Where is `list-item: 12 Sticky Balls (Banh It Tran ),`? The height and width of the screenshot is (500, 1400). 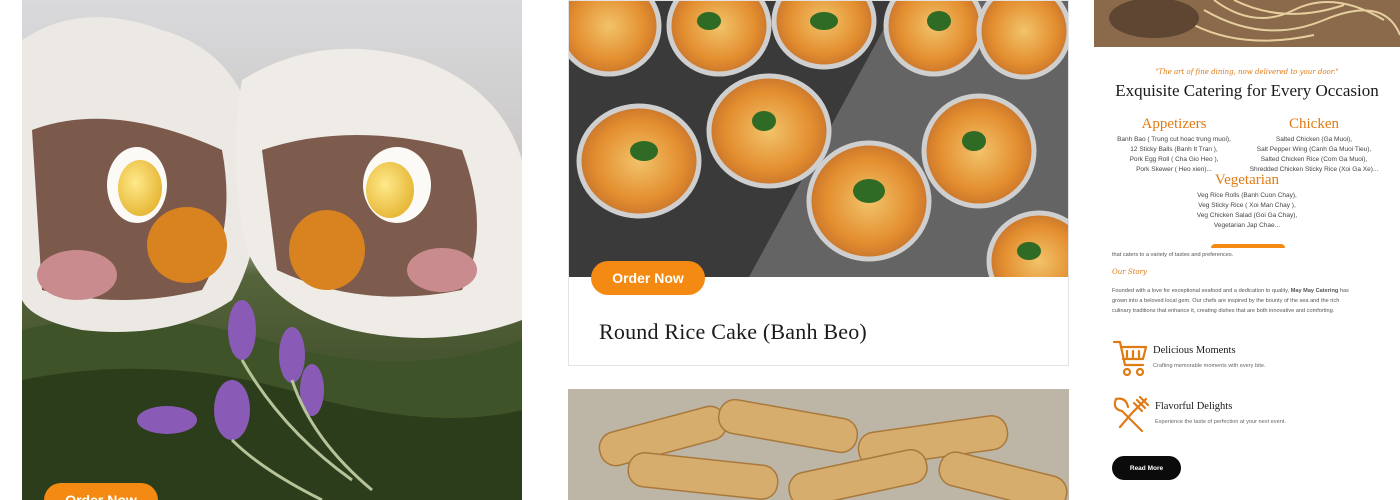
list-item: 12 Sticky Balls (Banh It Tran ), is located at coordinates (1174, 149).